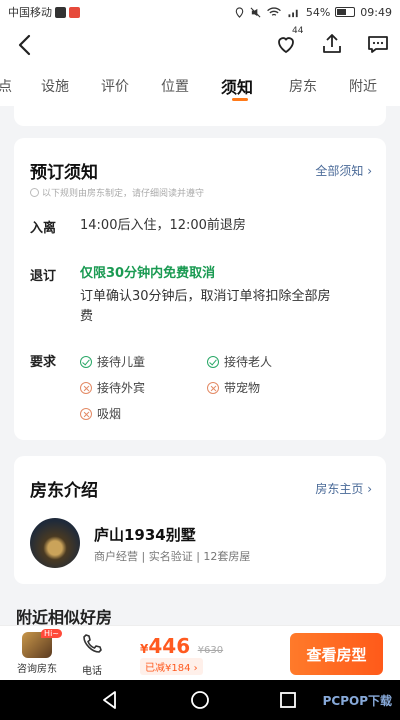 Image resolution: width=400 pixels, height=720 pixels. Describe the element at coordinates (92, 671) in the screenshot. I see `phone-label: 电话` at that location.